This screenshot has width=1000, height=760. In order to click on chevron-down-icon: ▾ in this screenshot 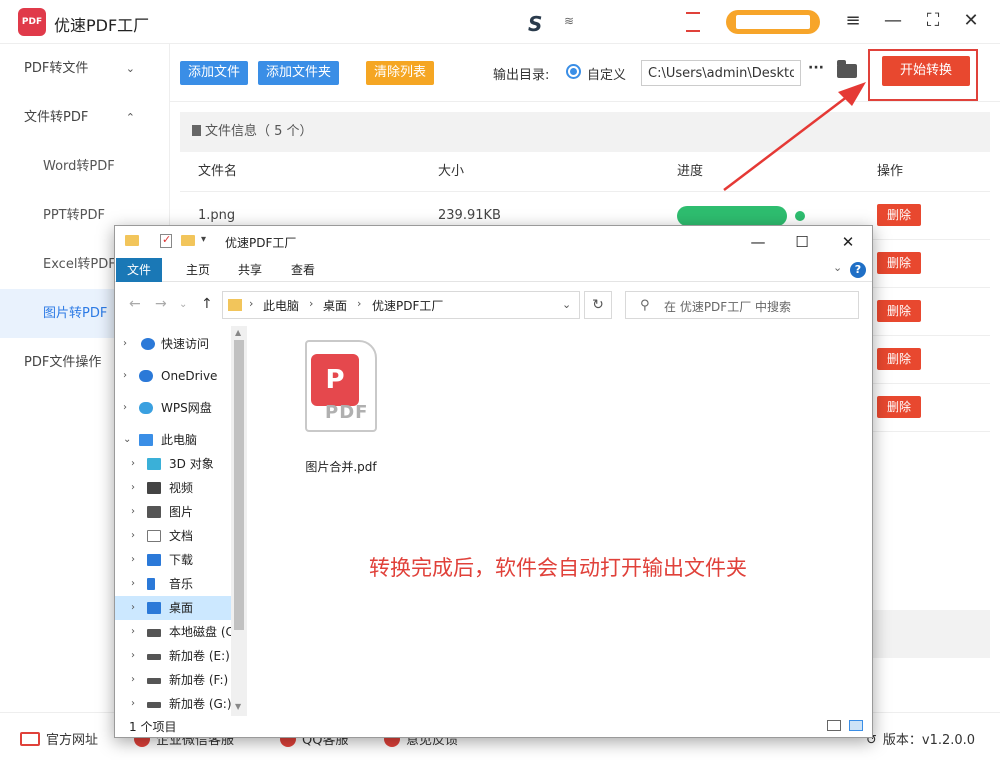, I will do `click(203, 239)`.